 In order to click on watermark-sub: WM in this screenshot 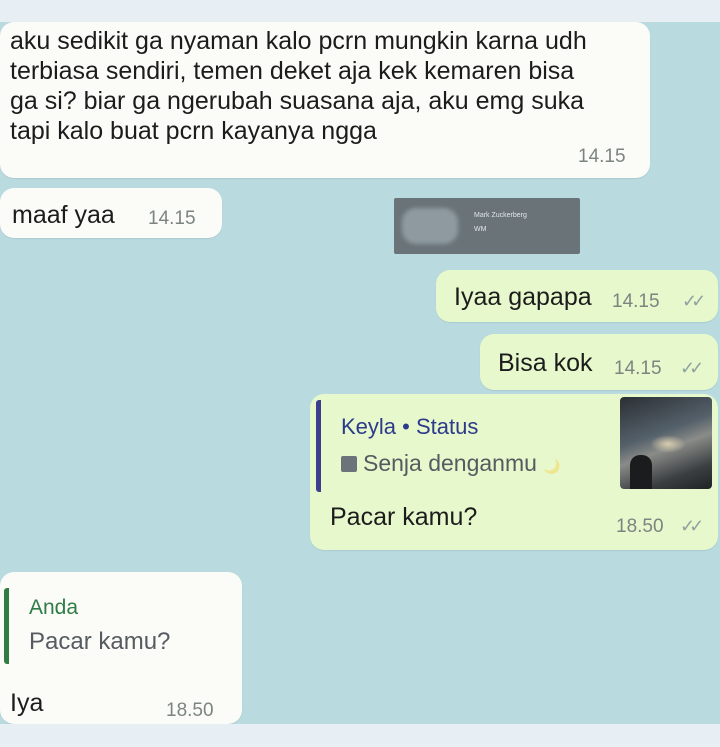, I will do `click(480, 229)`.